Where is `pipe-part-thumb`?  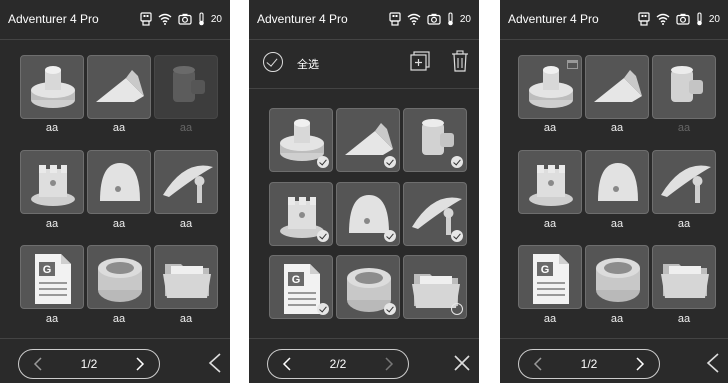
pipe-part-thumb is located at coordinates (189, 84).